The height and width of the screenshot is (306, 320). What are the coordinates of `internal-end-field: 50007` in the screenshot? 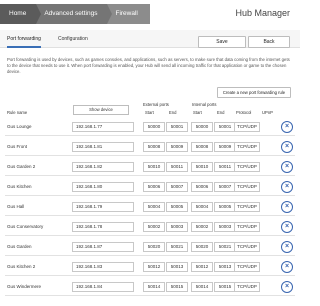 It's located at (225, 187).